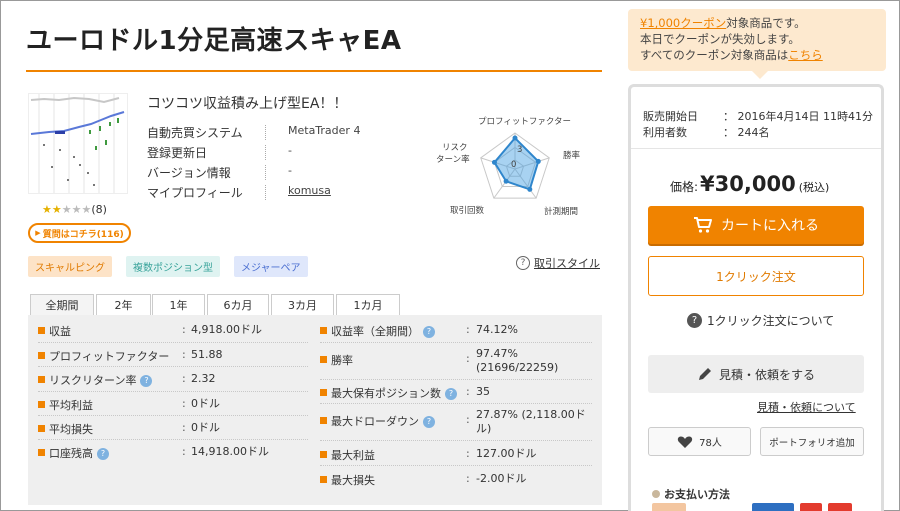  Describe the element at coordinates (375, 331) in the screenshot. I see `stat-label-text: 収益率（全期間）` at that location.